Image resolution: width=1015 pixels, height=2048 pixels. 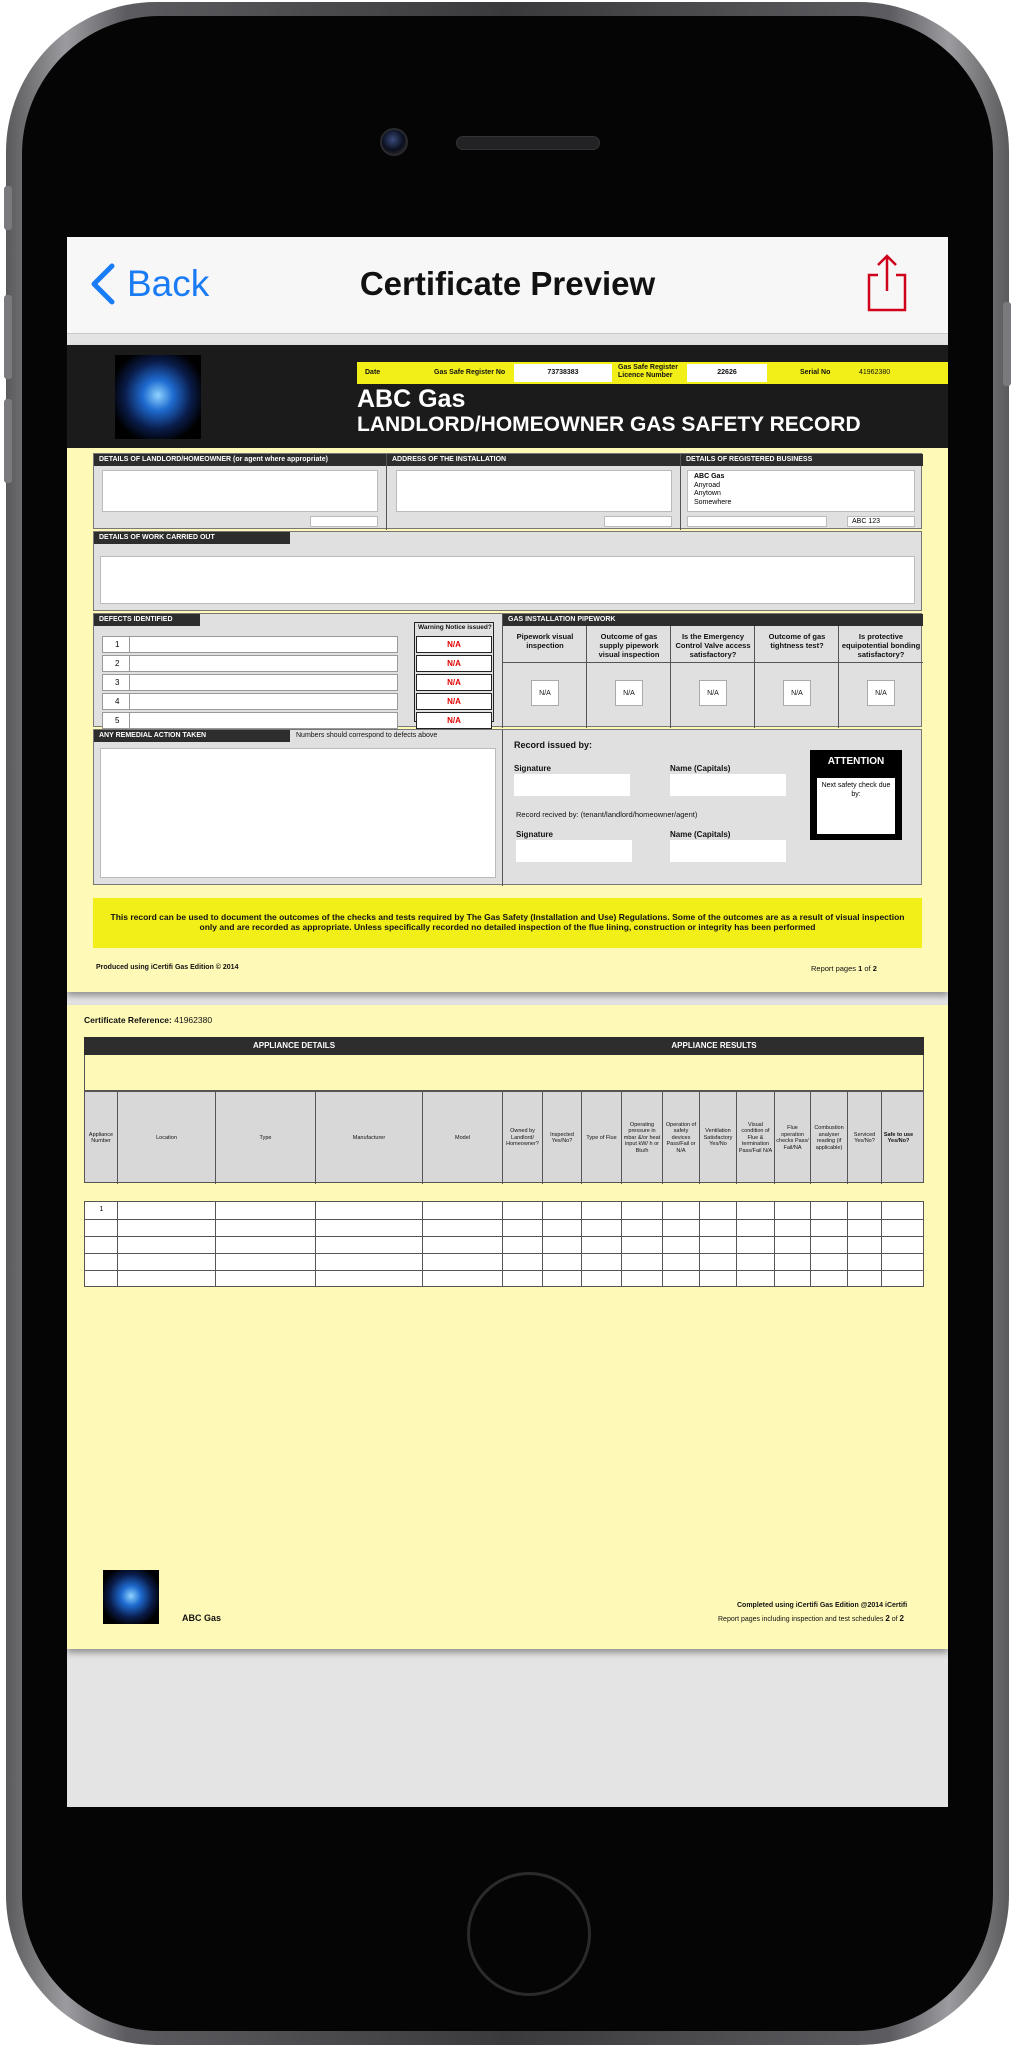 What do you see at coordinates (887, 285) in the screenshot?
I see `share-button` at bounding box center [887, 285].